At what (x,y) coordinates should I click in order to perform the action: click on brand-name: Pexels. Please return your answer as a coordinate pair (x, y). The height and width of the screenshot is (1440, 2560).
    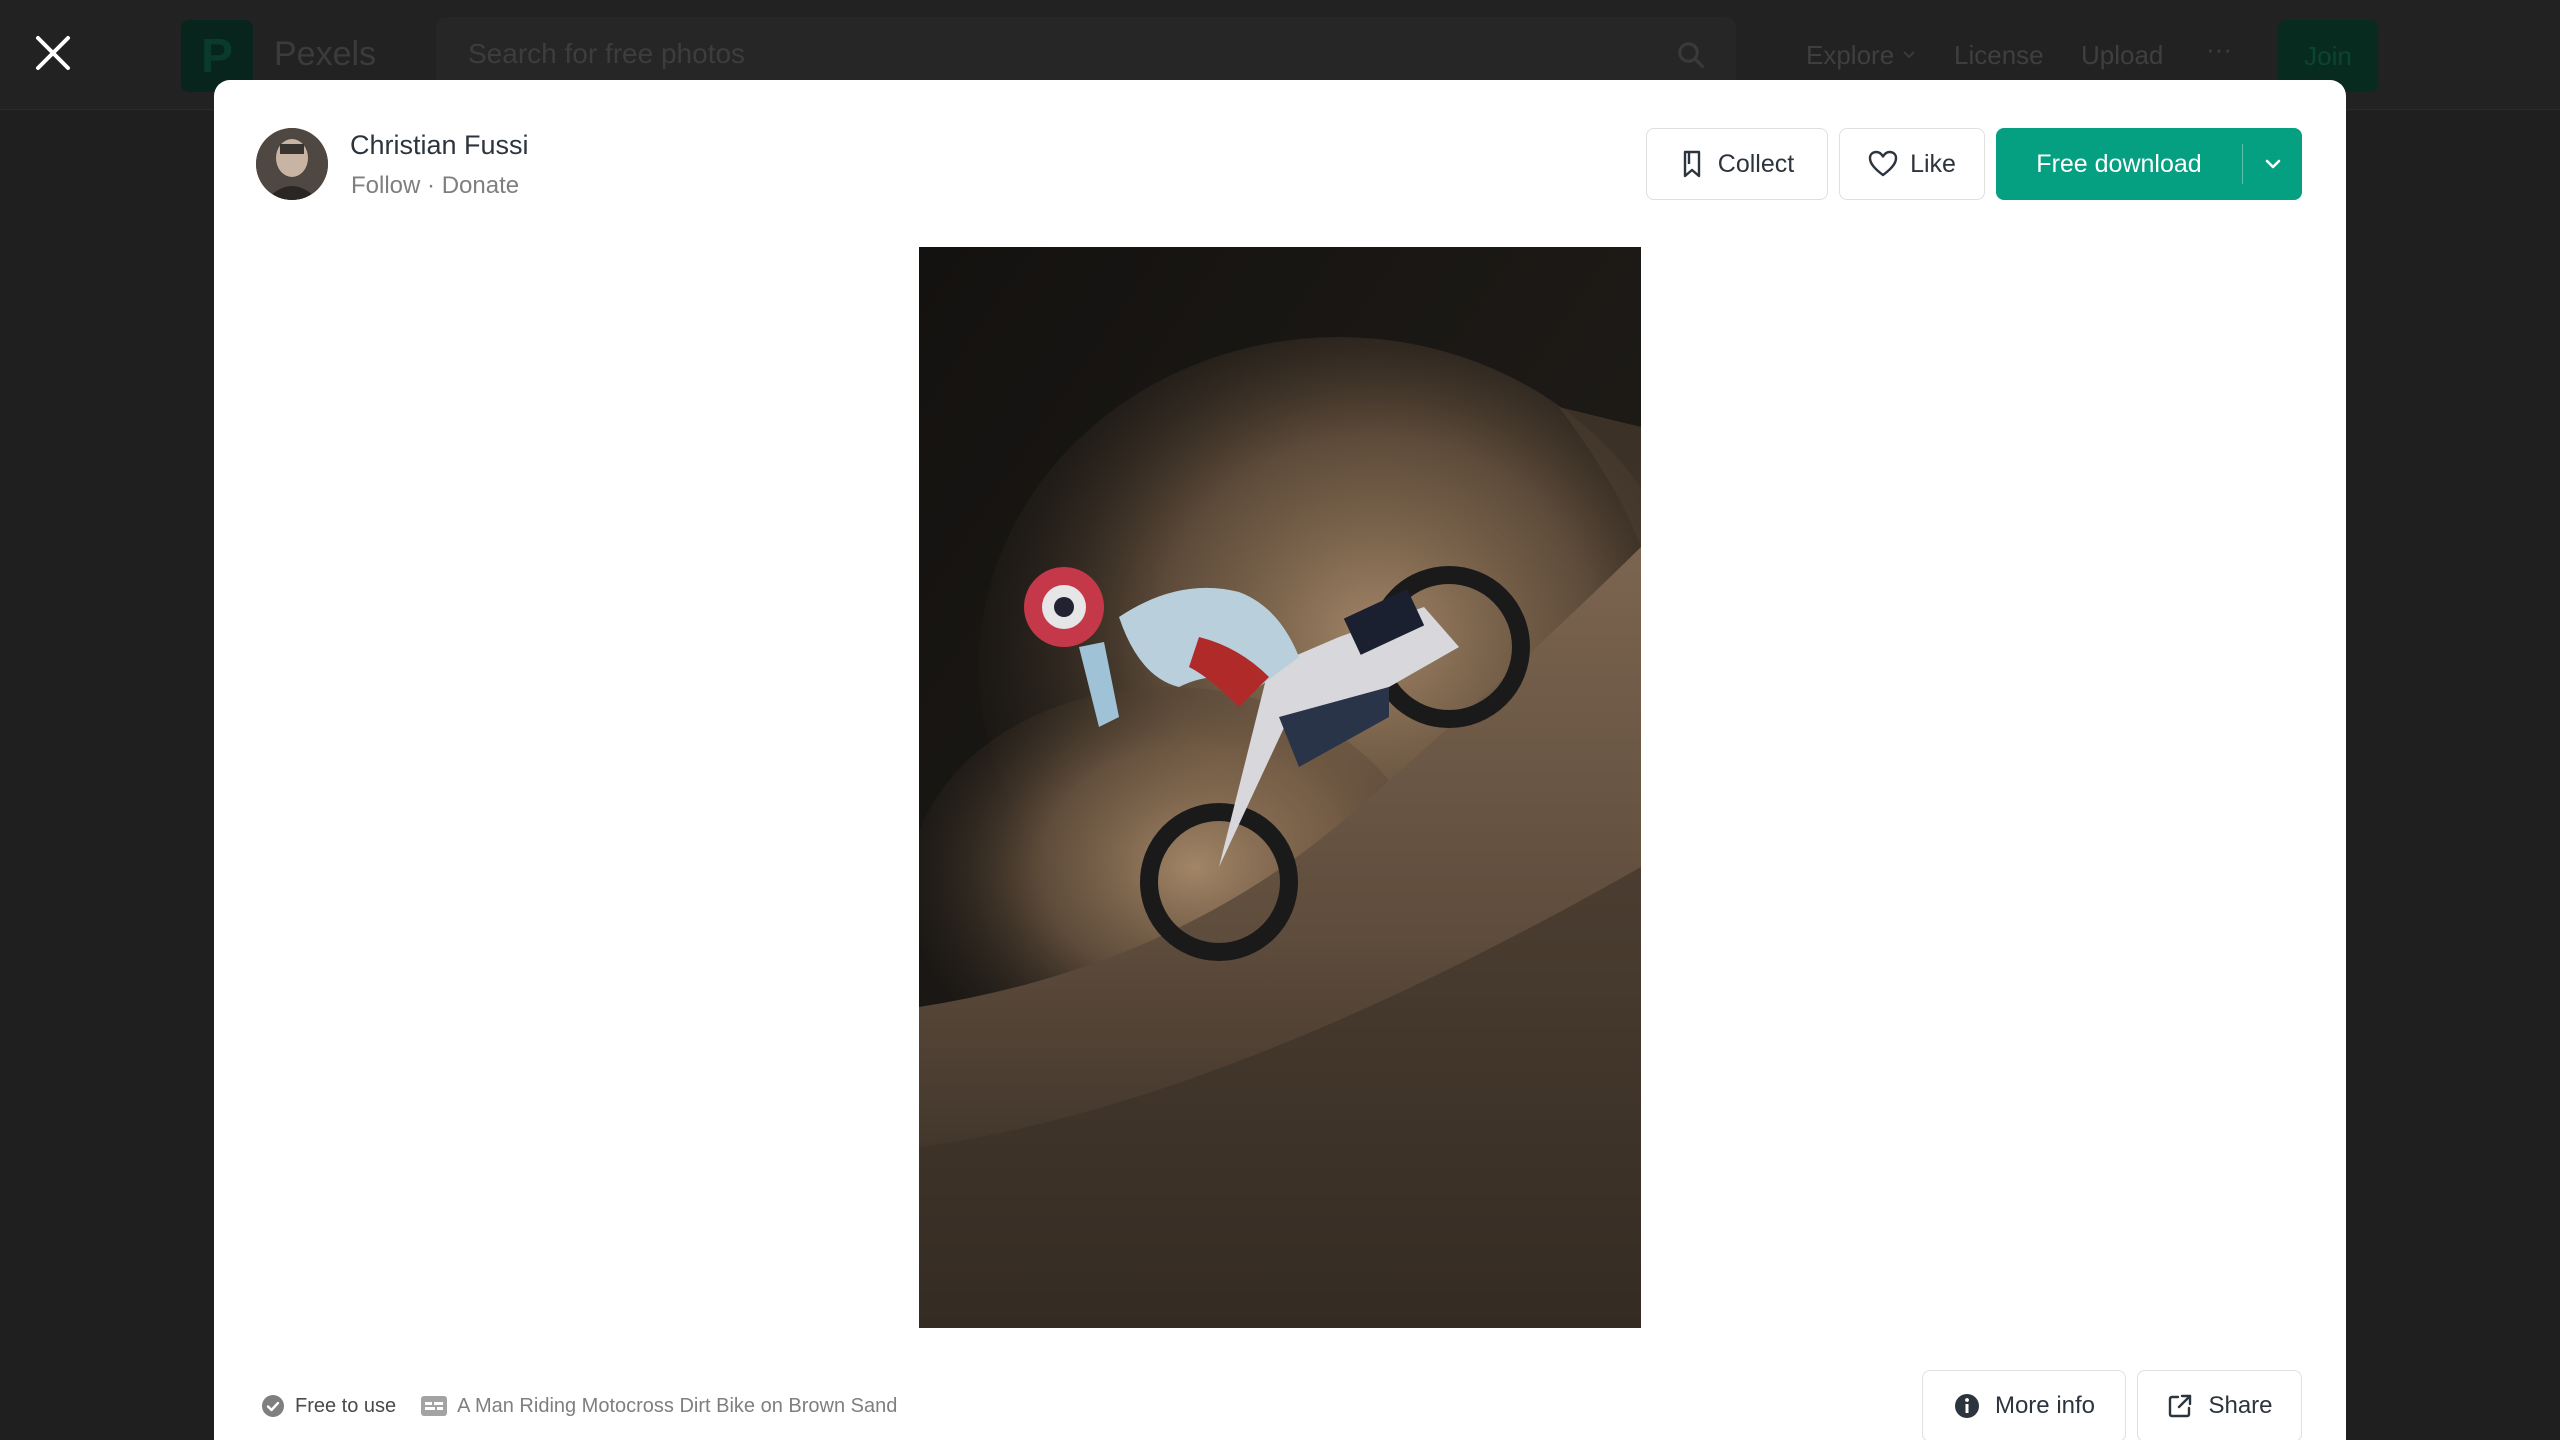
    Looking at the image, I should click on (325, 54).